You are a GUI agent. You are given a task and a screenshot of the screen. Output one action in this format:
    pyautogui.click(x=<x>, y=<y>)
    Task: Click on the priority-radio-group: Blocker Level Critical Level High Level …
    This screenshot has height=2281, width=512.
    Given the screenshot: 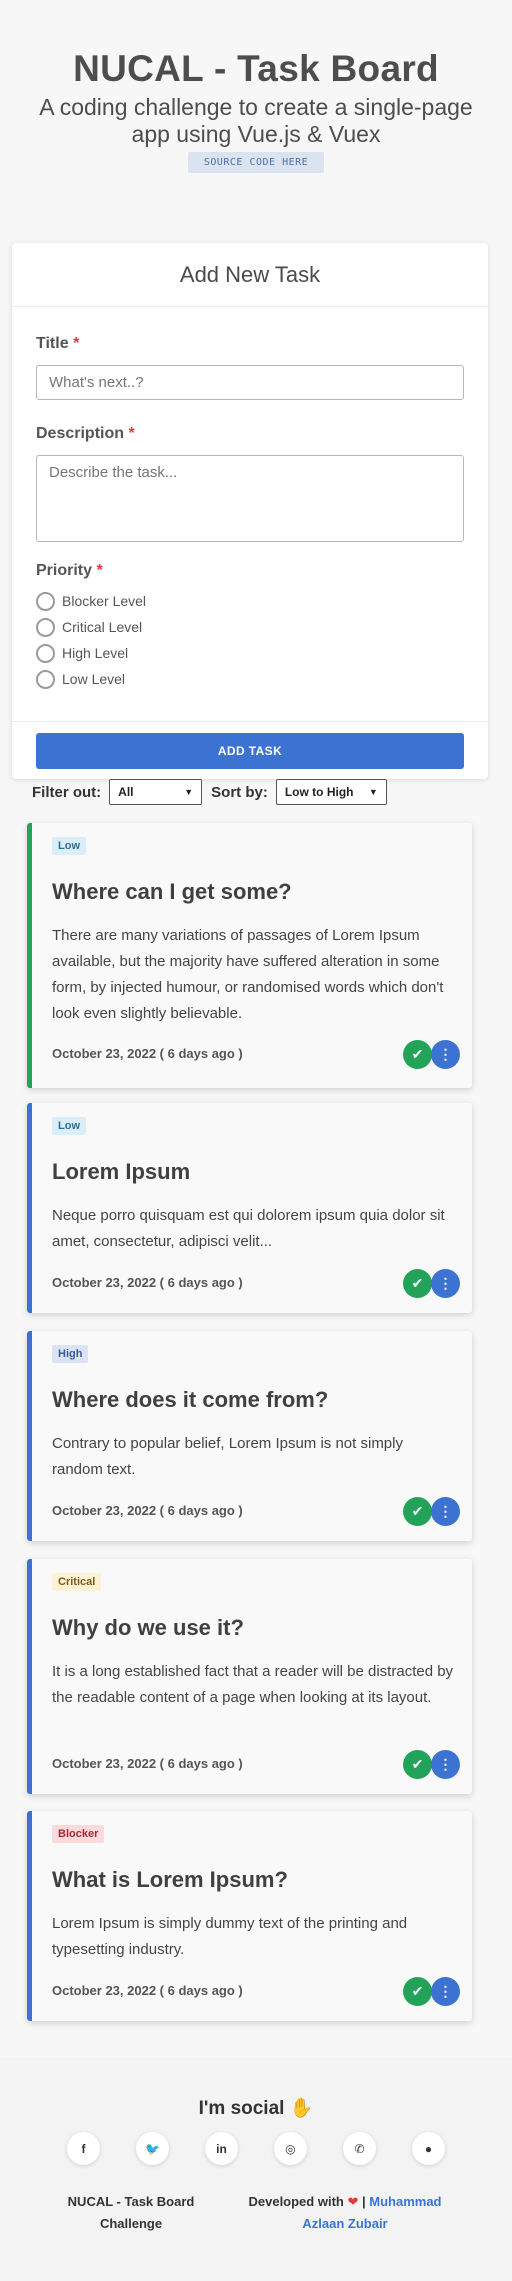 What is the action you would take?
    pyautogui.click(x=250, y=640)
    